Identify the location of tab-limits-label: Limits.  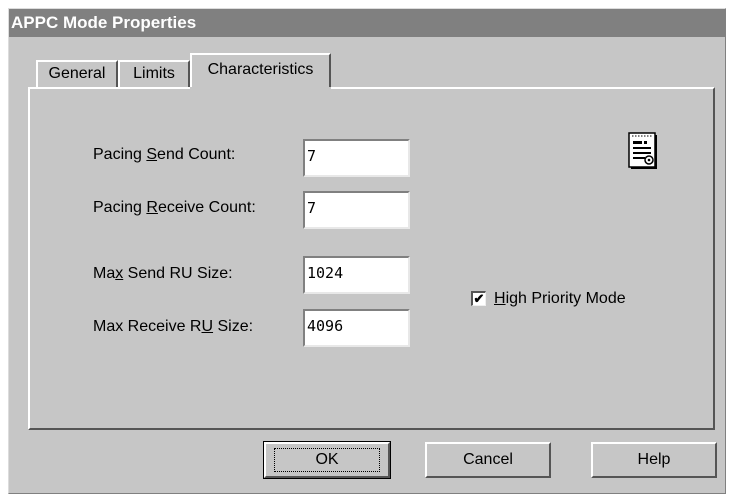
(154, 73).